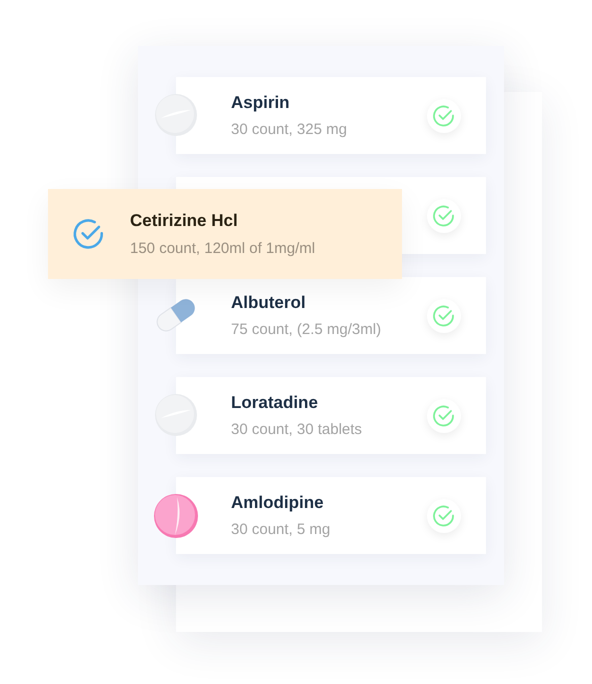  I want to click on medication-detail: 30 count, 30 tablets, so click(297, 430).